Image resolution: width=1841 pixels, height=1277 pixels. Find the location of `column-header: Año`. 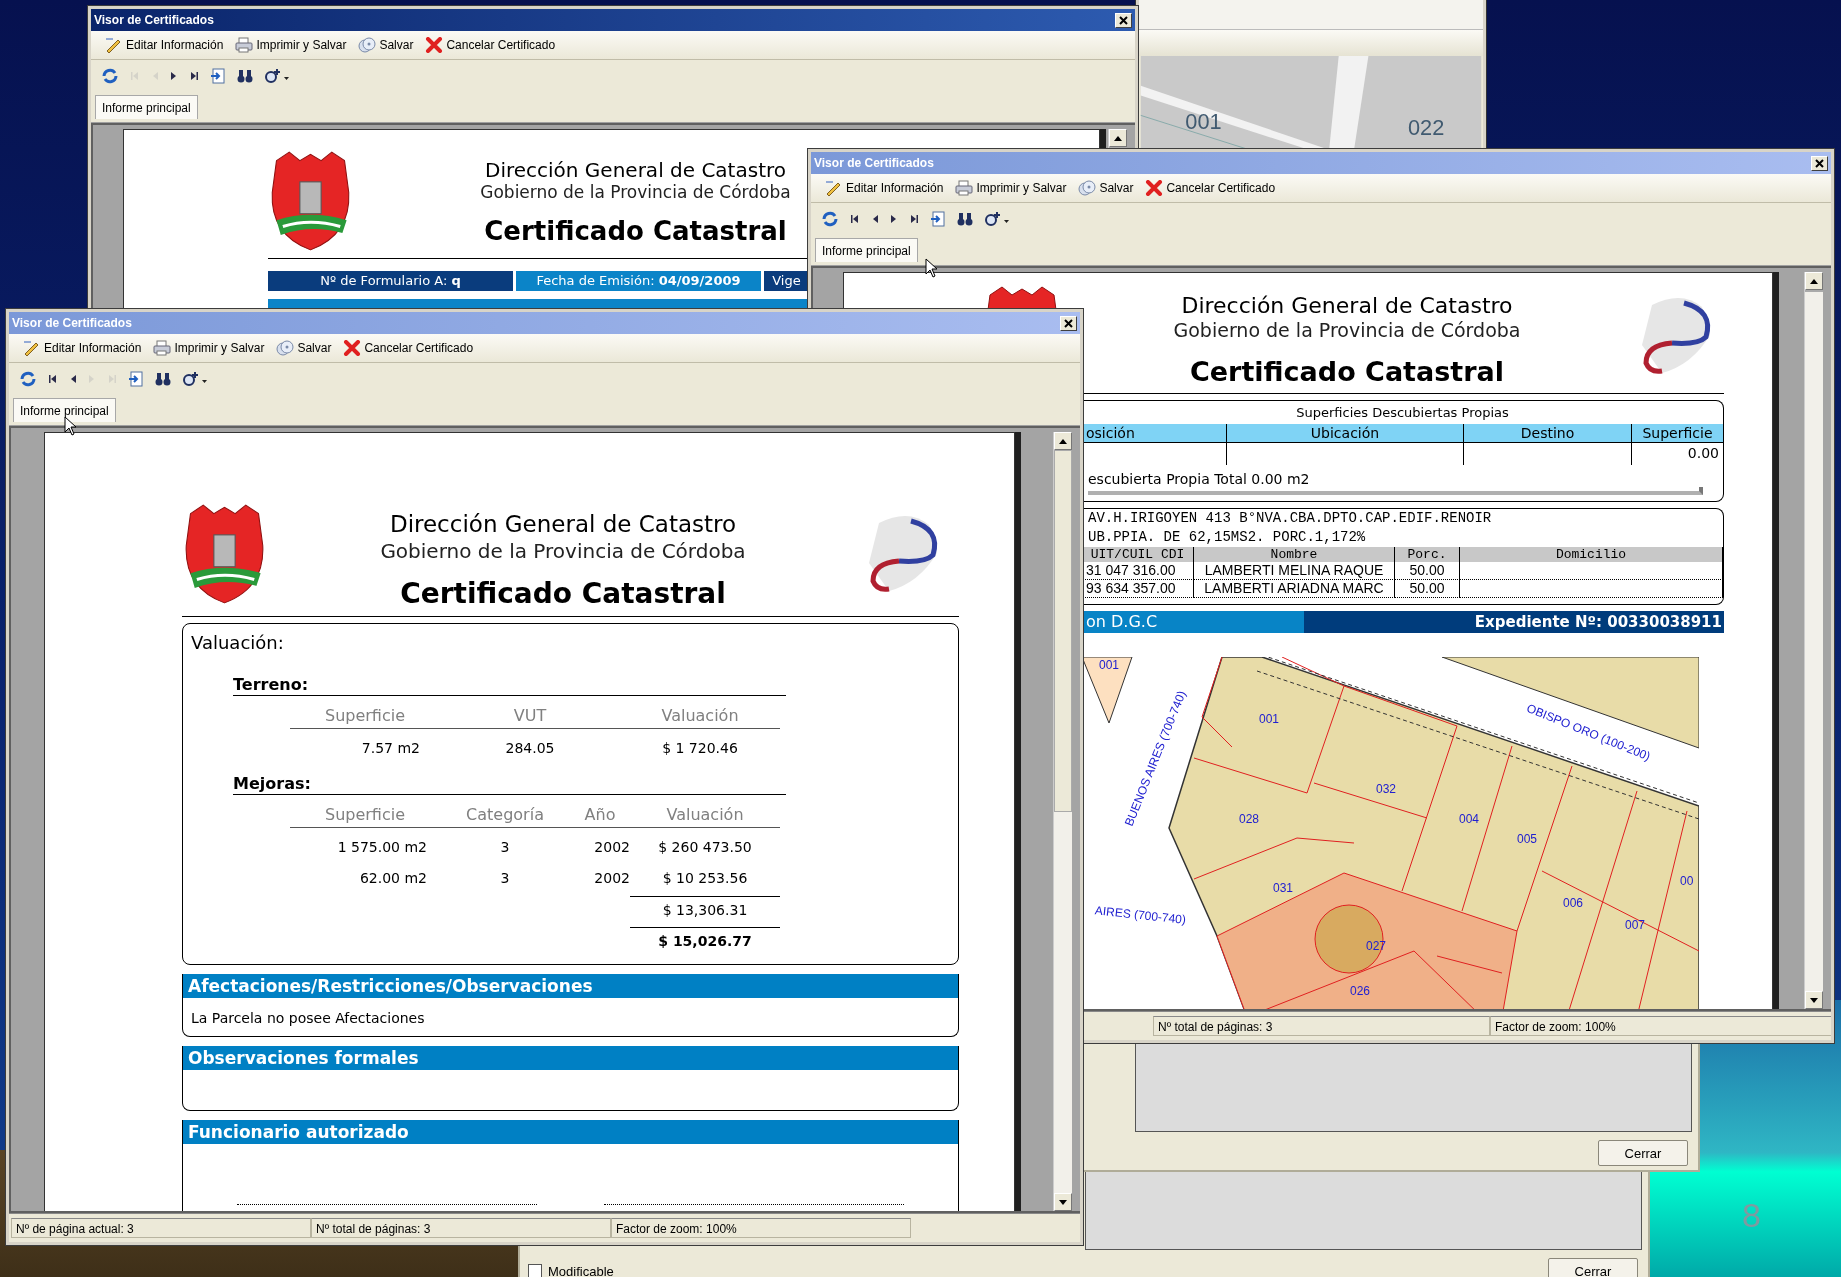

column-header: Año is located at coordinates (600, 811).